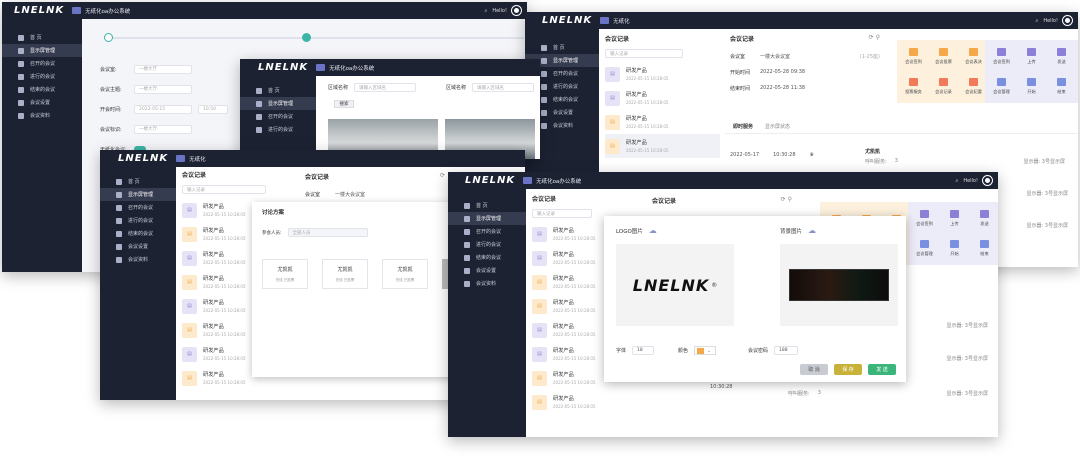 The width and height of the screenshot is (1080, 461). I want to click on tile: 投票服务, so click(913, 86).